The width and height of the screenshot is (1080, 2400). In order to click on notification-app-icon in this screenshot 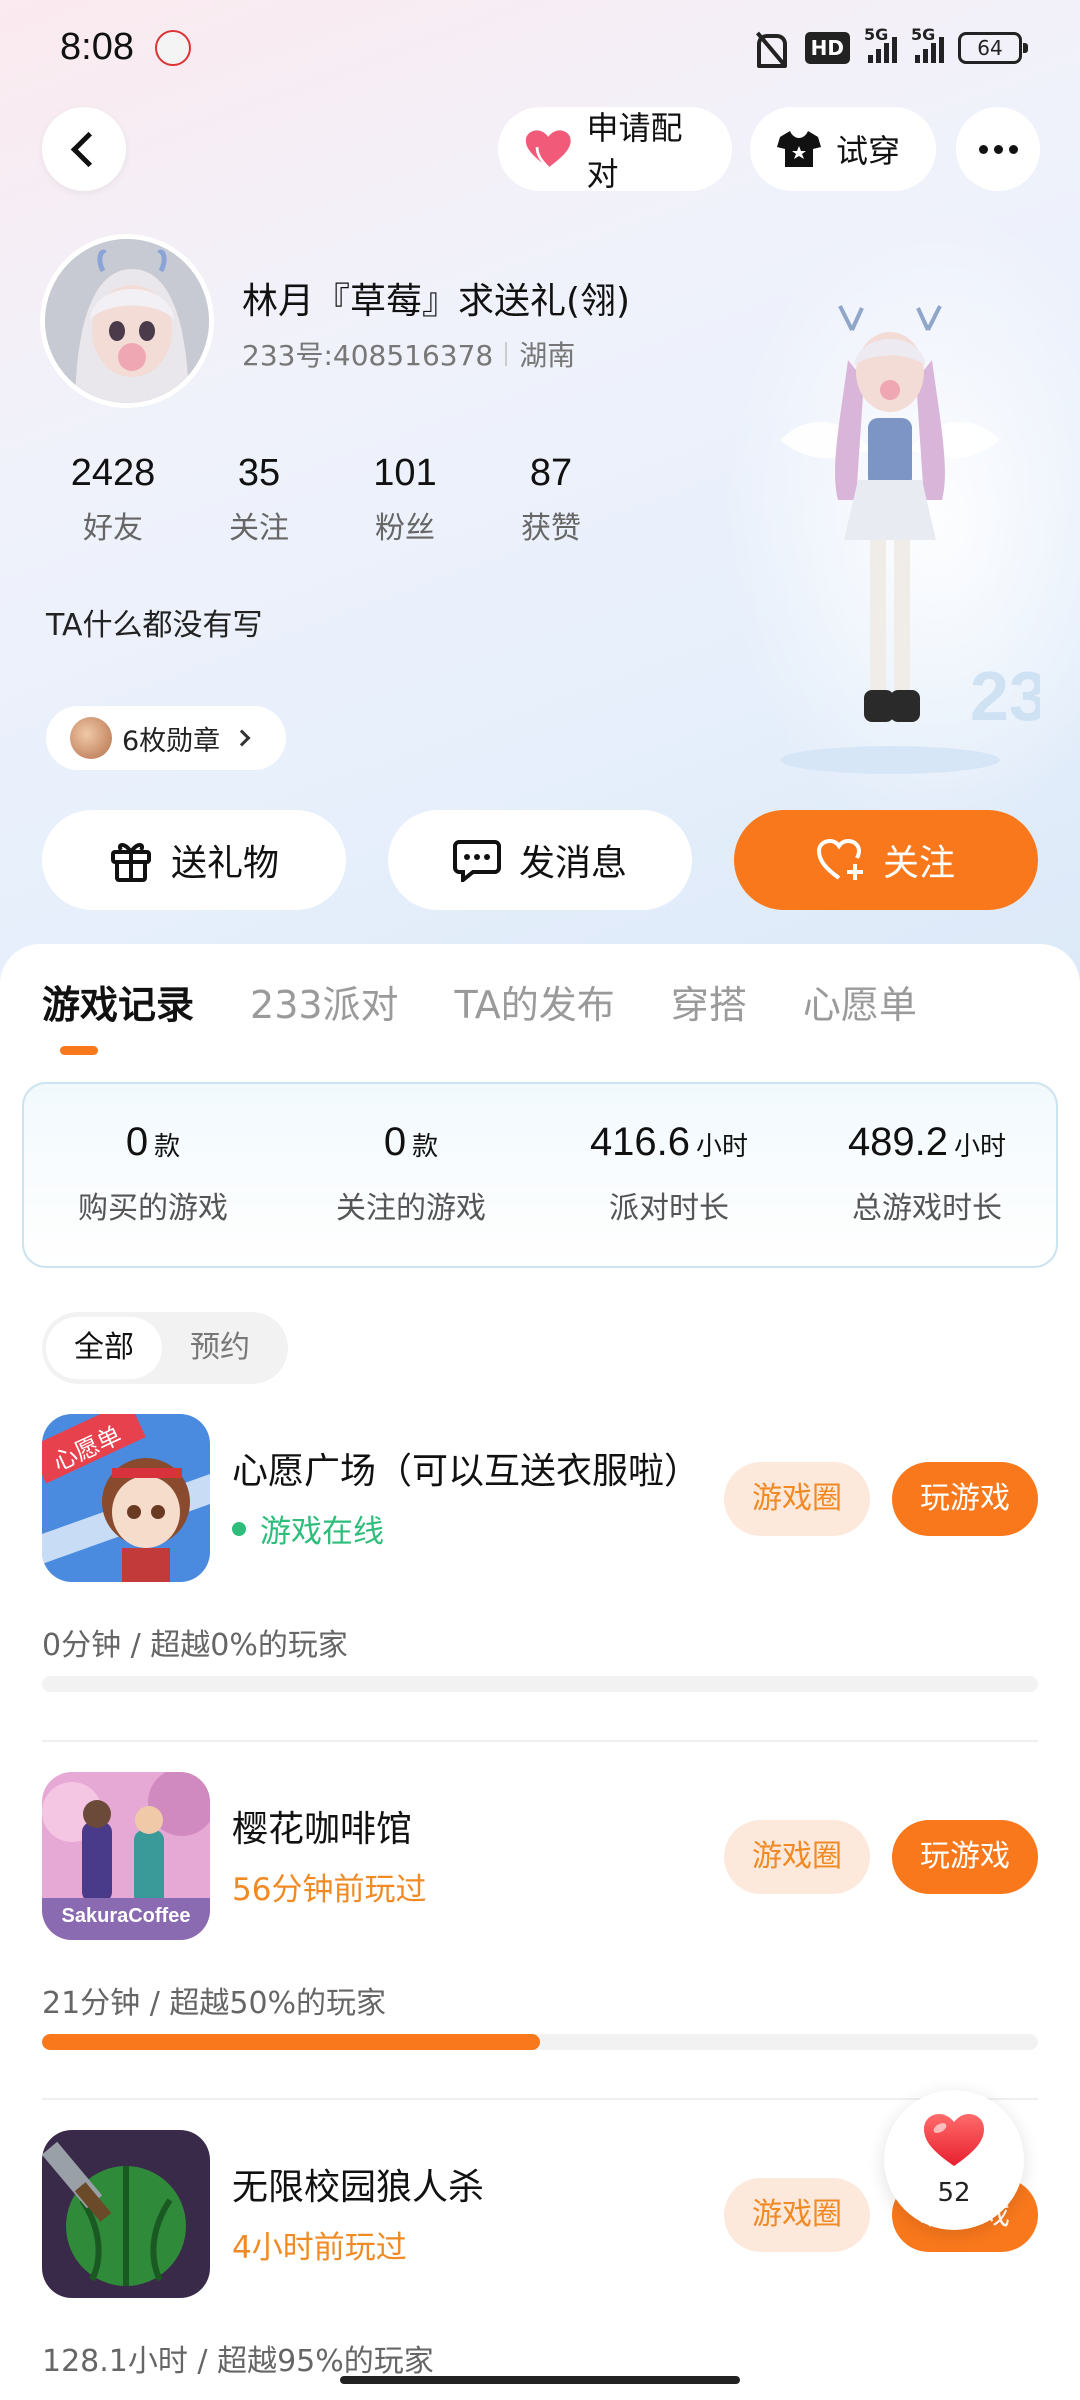, I will do `click(173, 48)`.